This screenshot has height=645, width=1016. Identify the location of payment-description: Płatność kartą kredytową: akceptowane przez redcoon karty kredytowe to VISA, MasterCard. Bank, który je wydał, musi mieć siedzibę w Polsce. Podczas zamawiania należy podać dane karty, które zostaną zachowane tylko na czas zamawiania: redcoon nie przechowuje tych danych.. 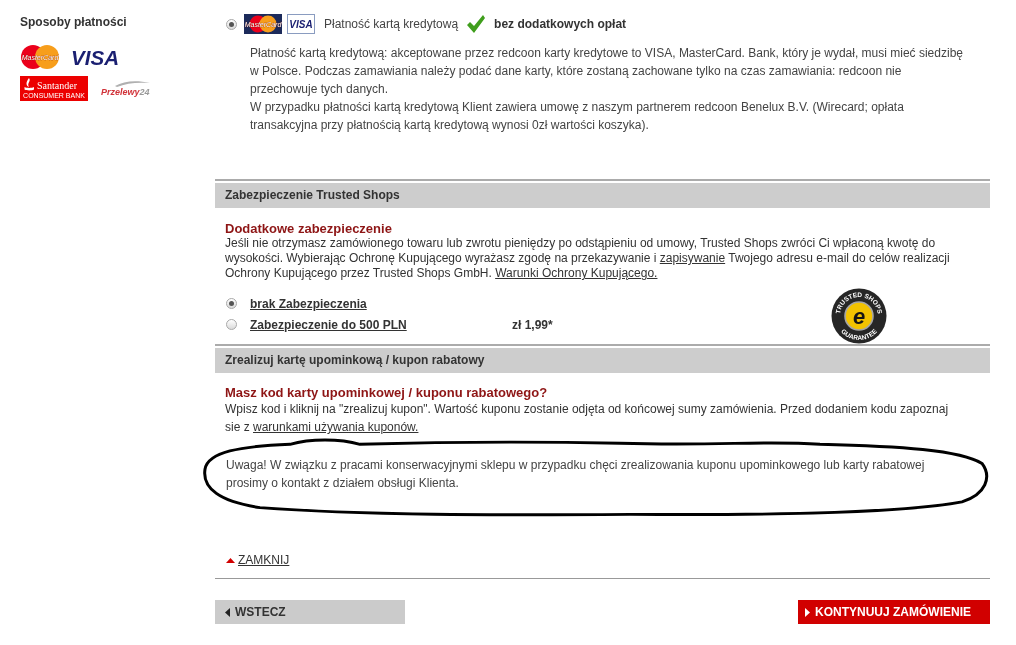
(607, 71).